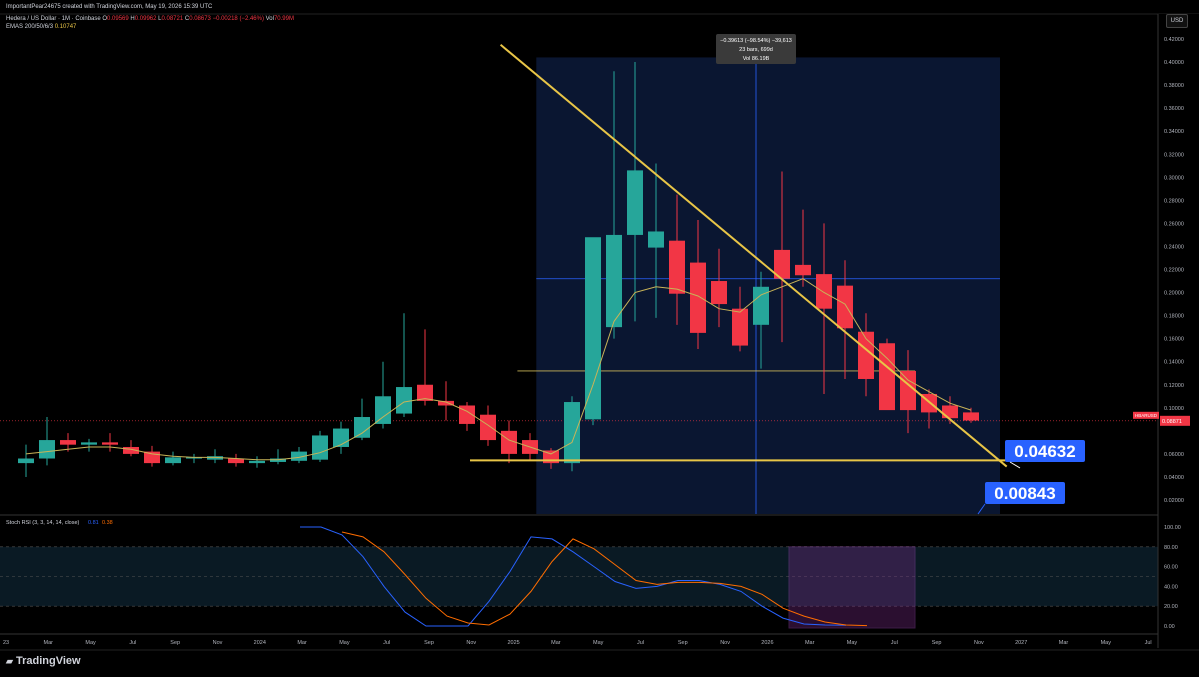 This screenshot has width=1199, height=677. Describe the element at coordinates (1172, 422) in the screenshot. I see `current-price-tag: 0.08871` at that location.